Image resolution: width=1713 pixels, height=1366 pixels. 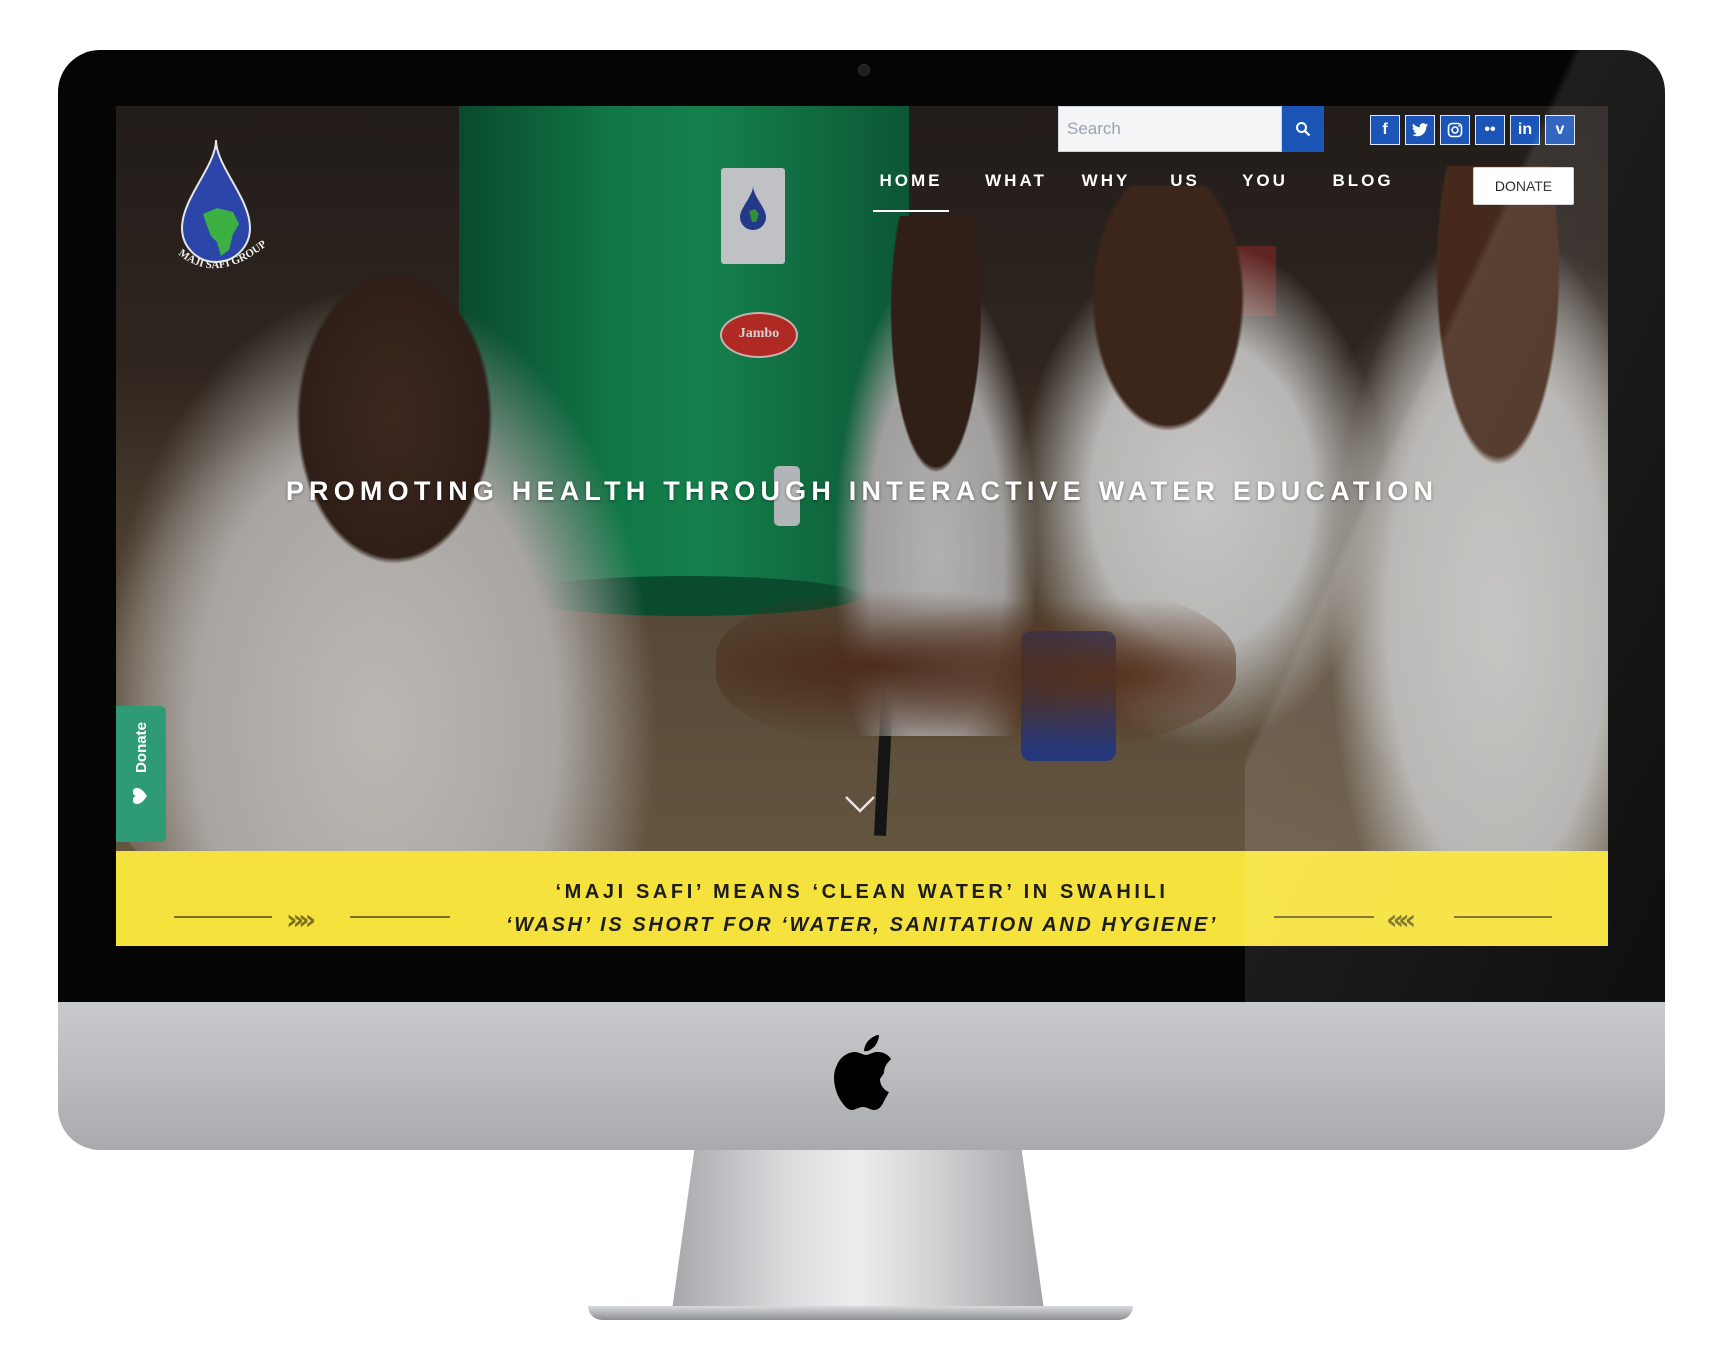 I want to click on nav-item-why: WHY, so click(x=1106, y=181).